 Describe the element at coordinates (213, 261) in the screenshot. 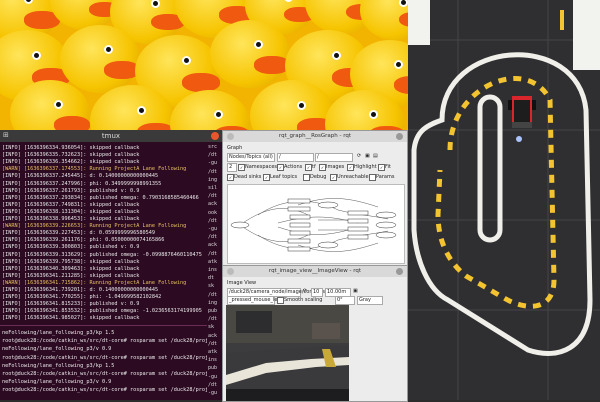

I see `terminal-side-line: atk` at that location.